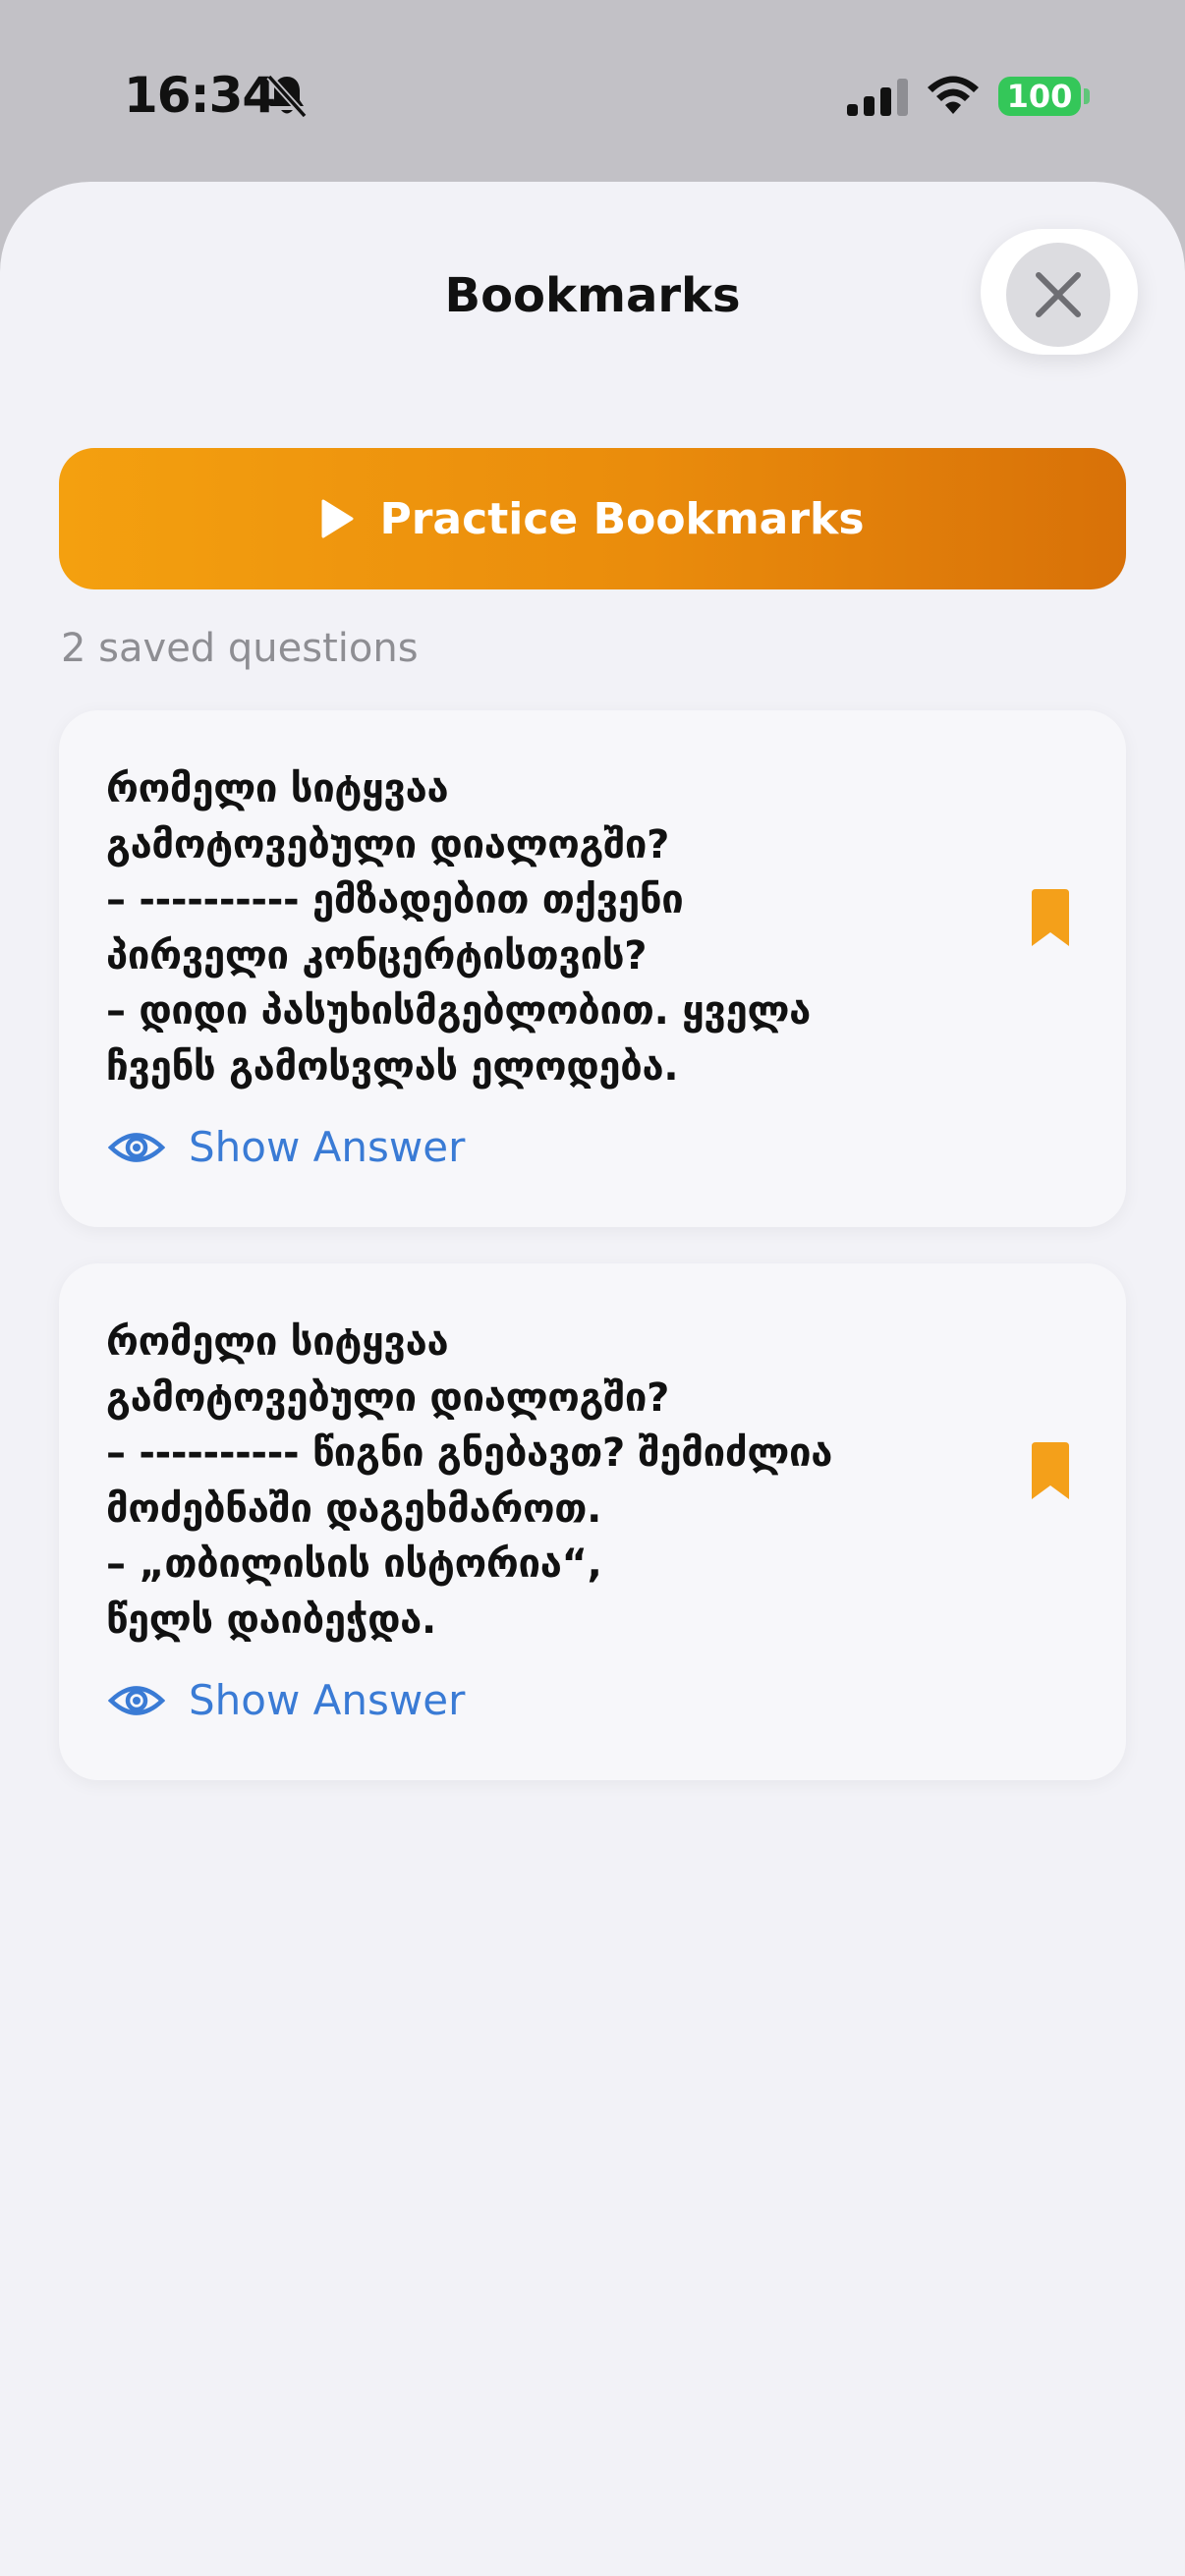 The height and width of the screenshot is (2576, 1185). What do you see at coordinates (592, 91) in the screenshot?
I see `status-bar: 16:34 100` at bounding box center [592, 91].